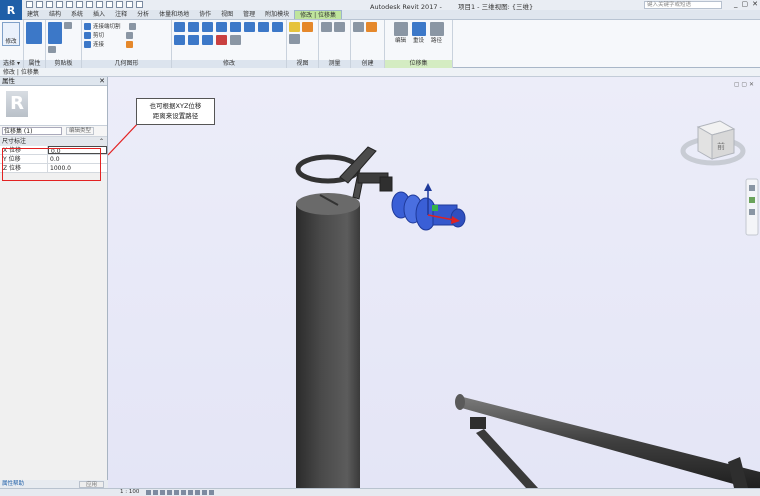 The image size is (760, 496). I want to click on text-icon, so click(89, 4).